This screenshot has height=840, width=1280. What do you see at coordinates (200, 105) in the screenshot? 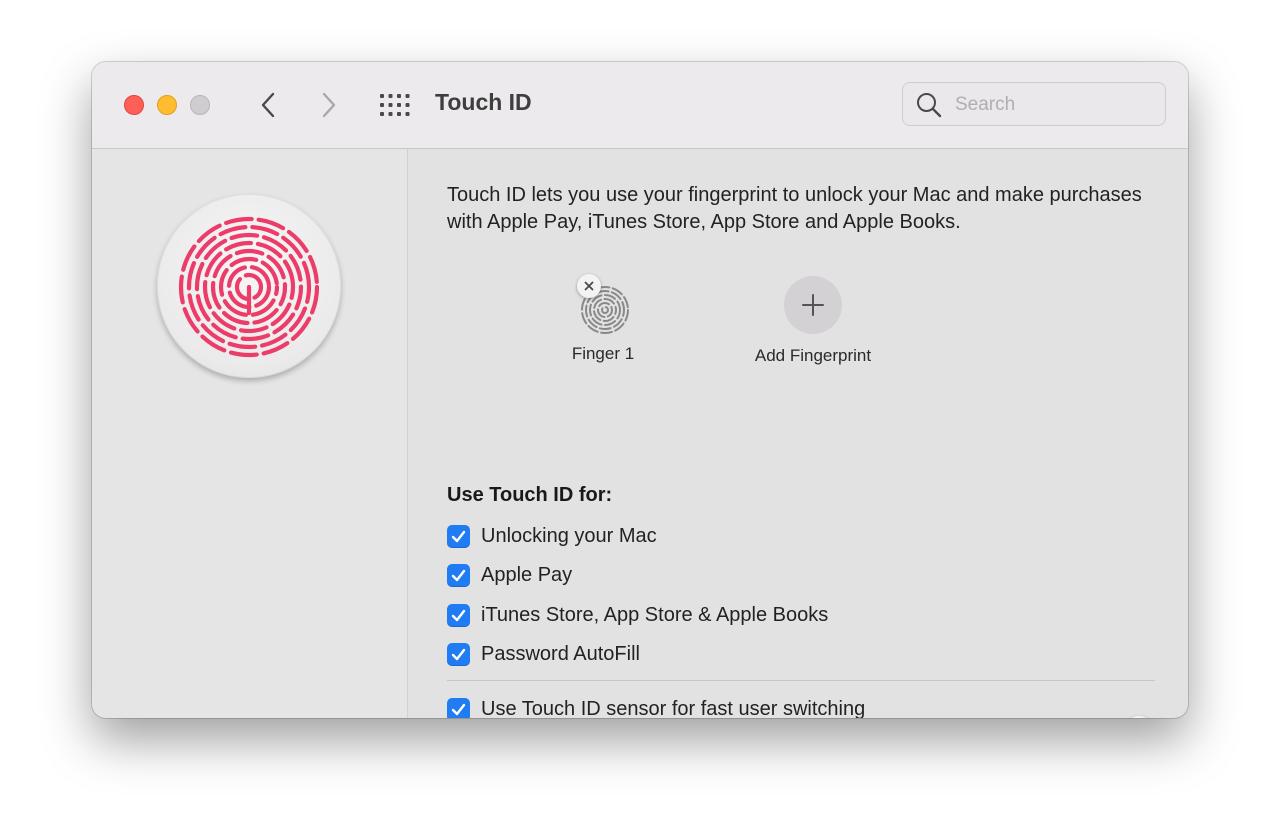
I see `zoom-window-button` at bounding box center [200, 105].